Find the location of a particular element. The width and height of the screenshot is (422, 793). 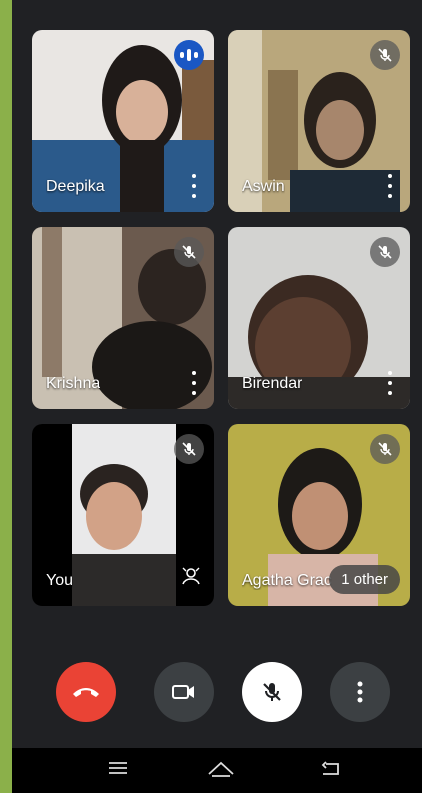

end-call-icon is located at coordinates (86, 692).